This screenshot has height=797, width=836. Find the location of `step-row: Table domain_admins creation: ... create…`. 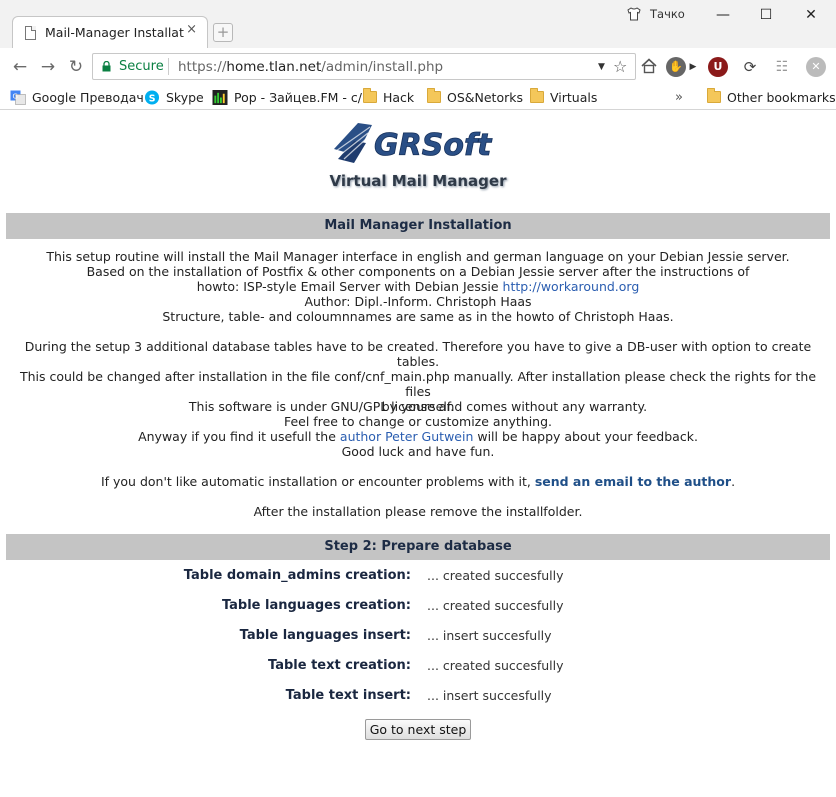

step-row: Table domain_admins creation: ... create… is located at coordinates (418, 583).